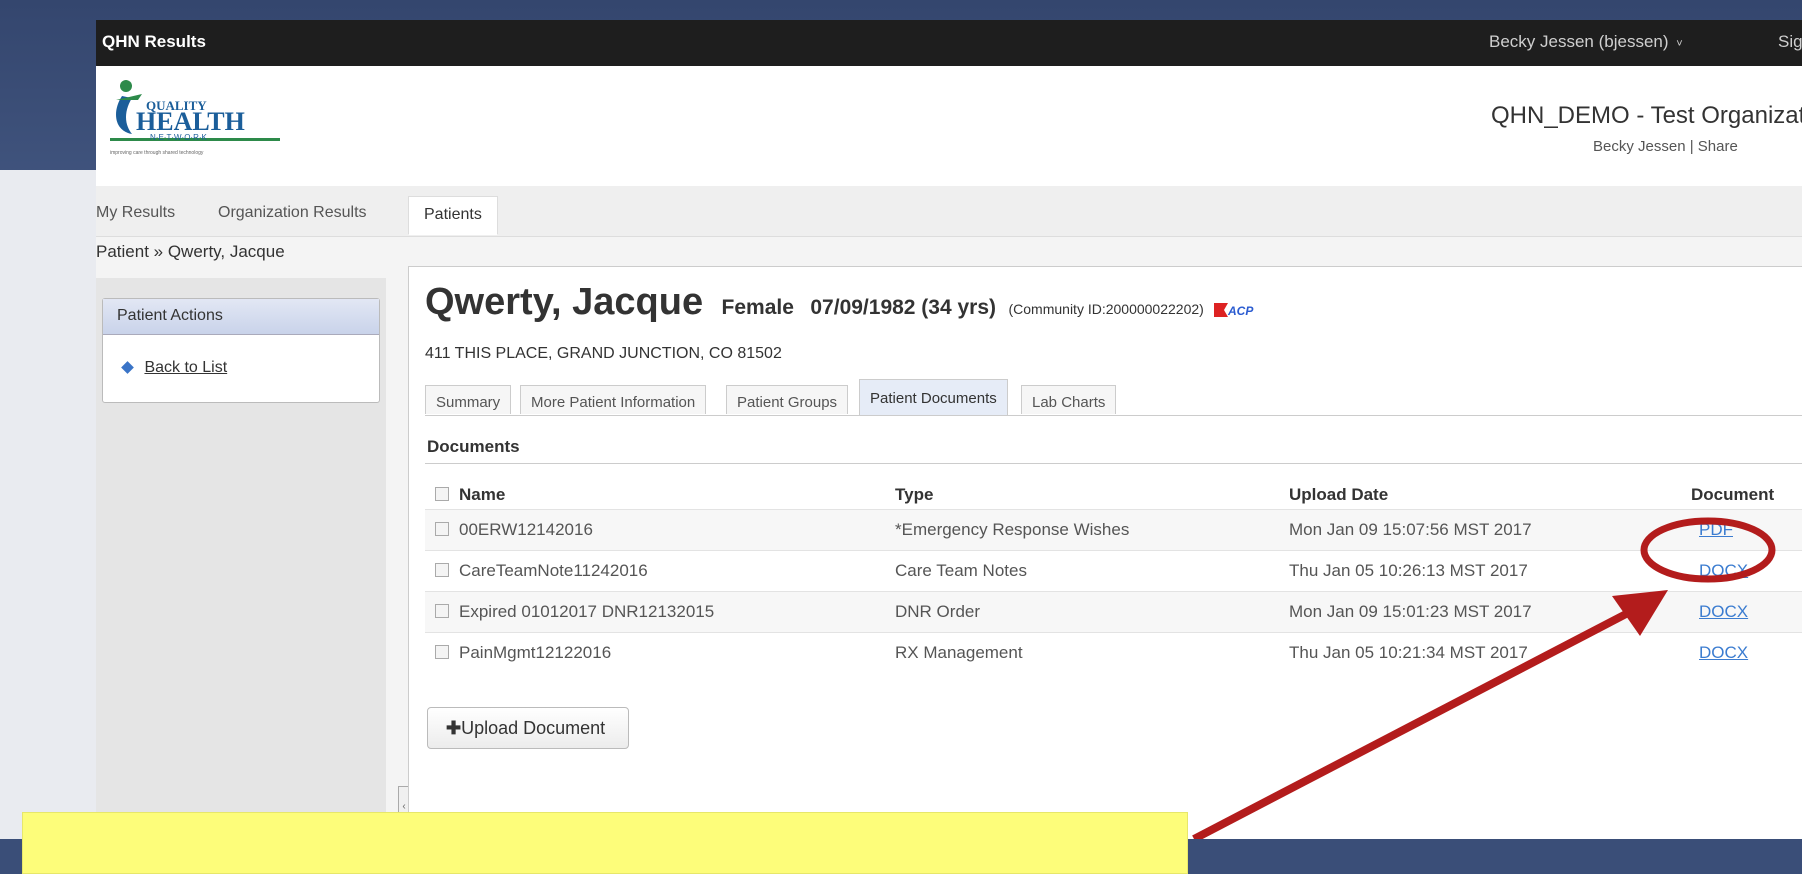 The height and width of the screenshot is (874, 1802). What do you see at coordinates (157, 153) in the screenshot?
I see `logo-tagline: improving care through shared technology` at bounding box center [157, 153].